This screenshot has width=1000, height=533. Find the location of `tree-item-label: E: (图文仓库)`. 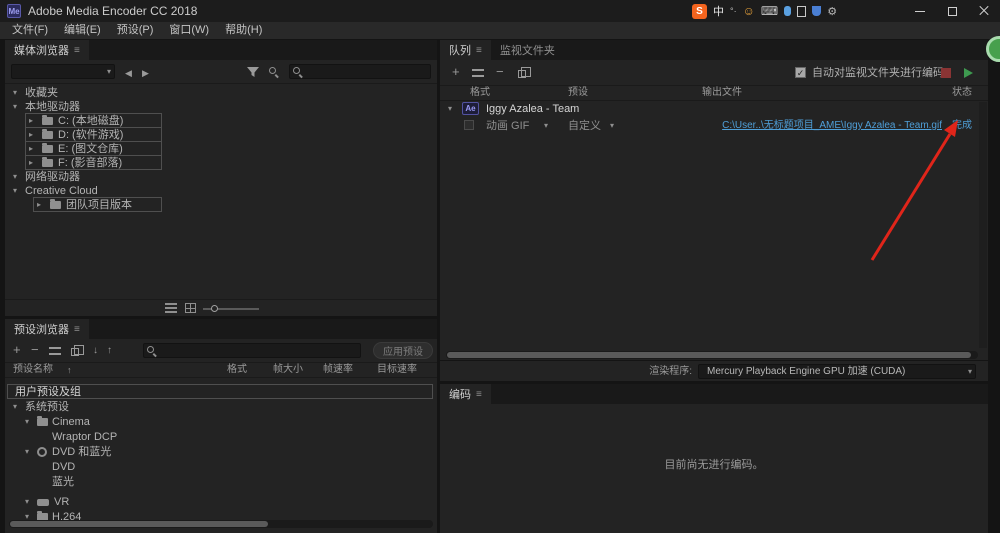

tree-item-label: E: (图文仓库) is located at coordinates (90, 149).